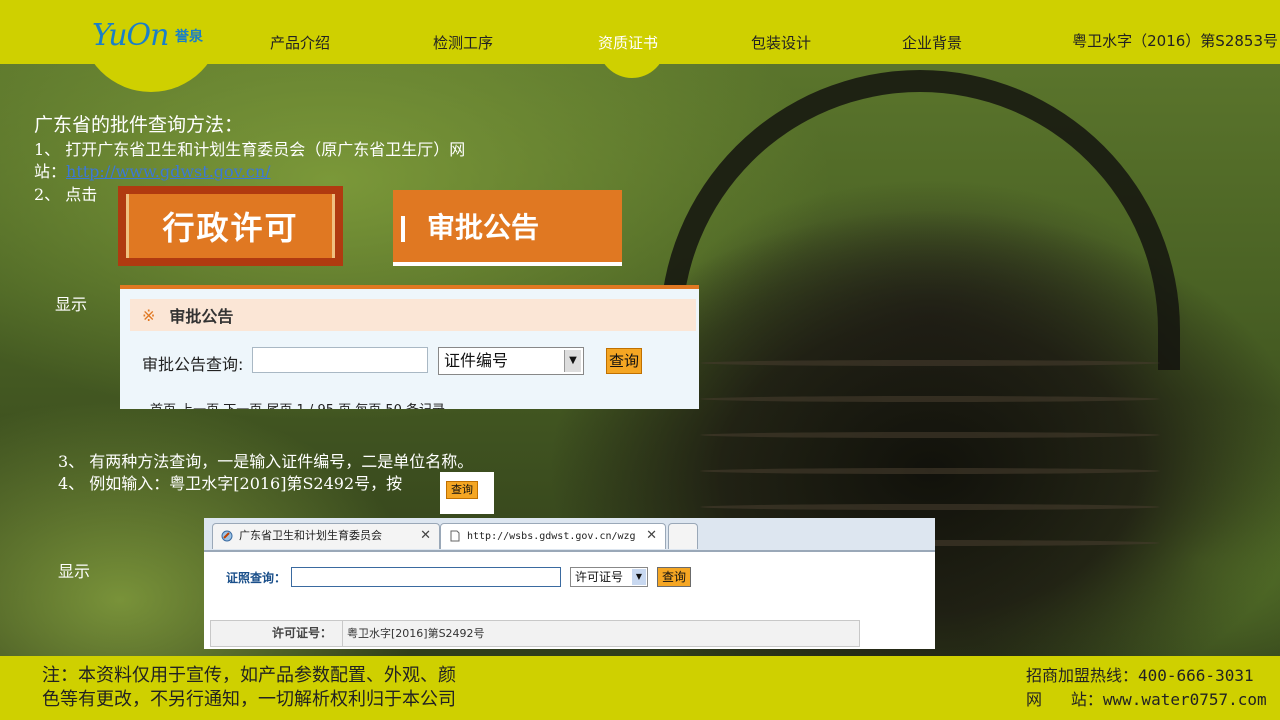  What do you see at coordinates (310, 535) in the screenshot?
I see `browser-tab-gdwst-title: 广东省卫生和计划生育委员会` at bounding box center [310, 535].